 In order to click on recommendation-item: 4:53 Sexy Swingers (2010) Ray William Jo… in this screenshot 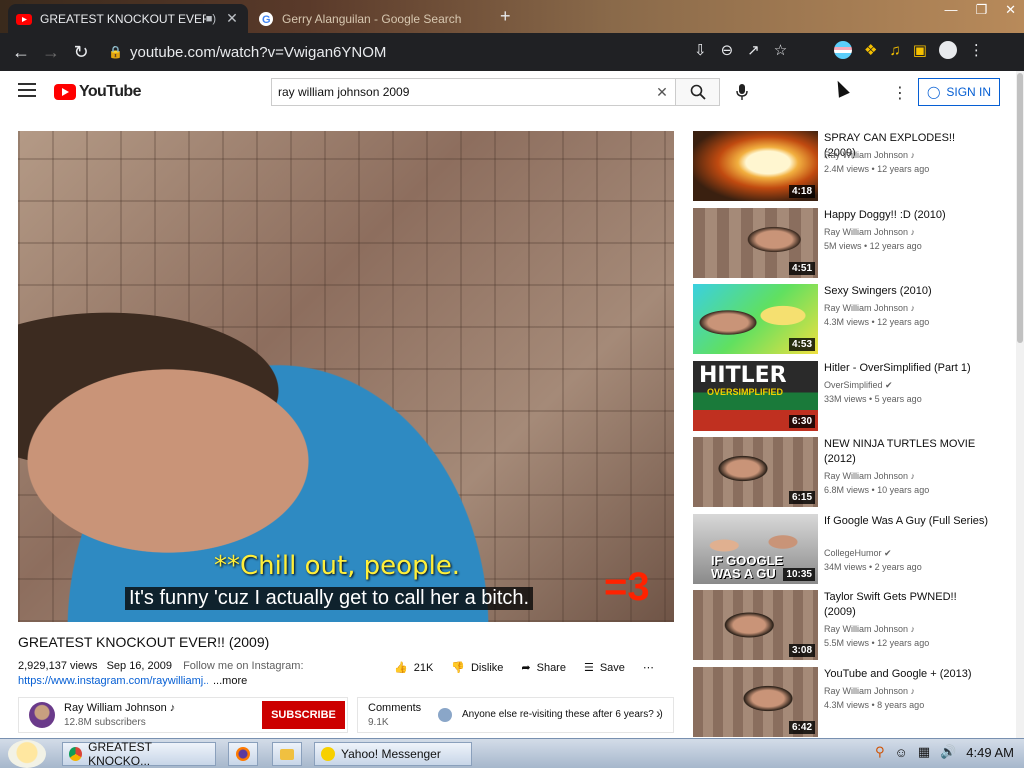, I will do `click(843, 320)`.